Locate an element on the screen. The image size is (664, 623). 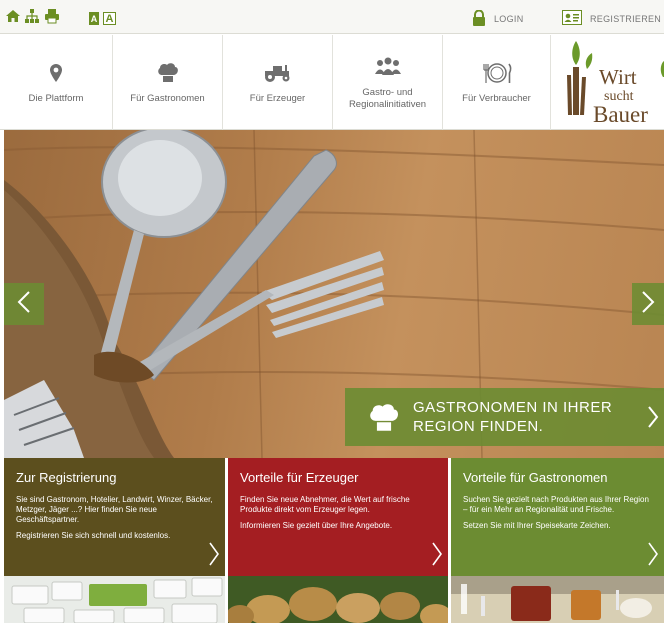
font-size-small-button: A is located at coordinates (94, 18).